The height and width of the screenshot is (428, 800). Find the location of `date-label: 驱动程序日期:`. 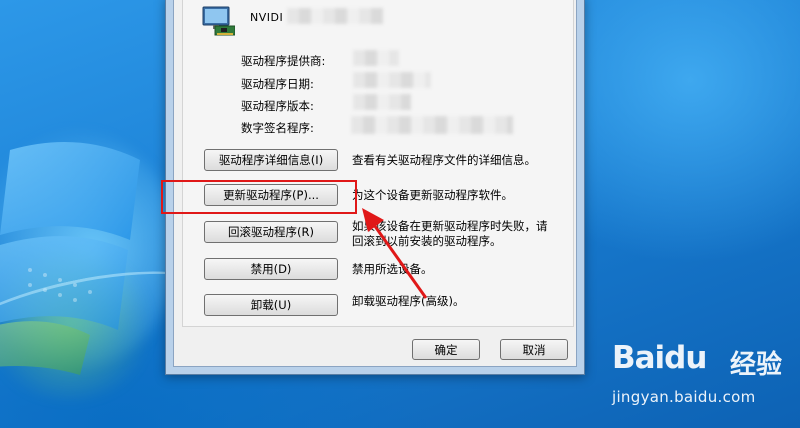

date-label: 驱动程序日期: is located at coordinates (277, 84).